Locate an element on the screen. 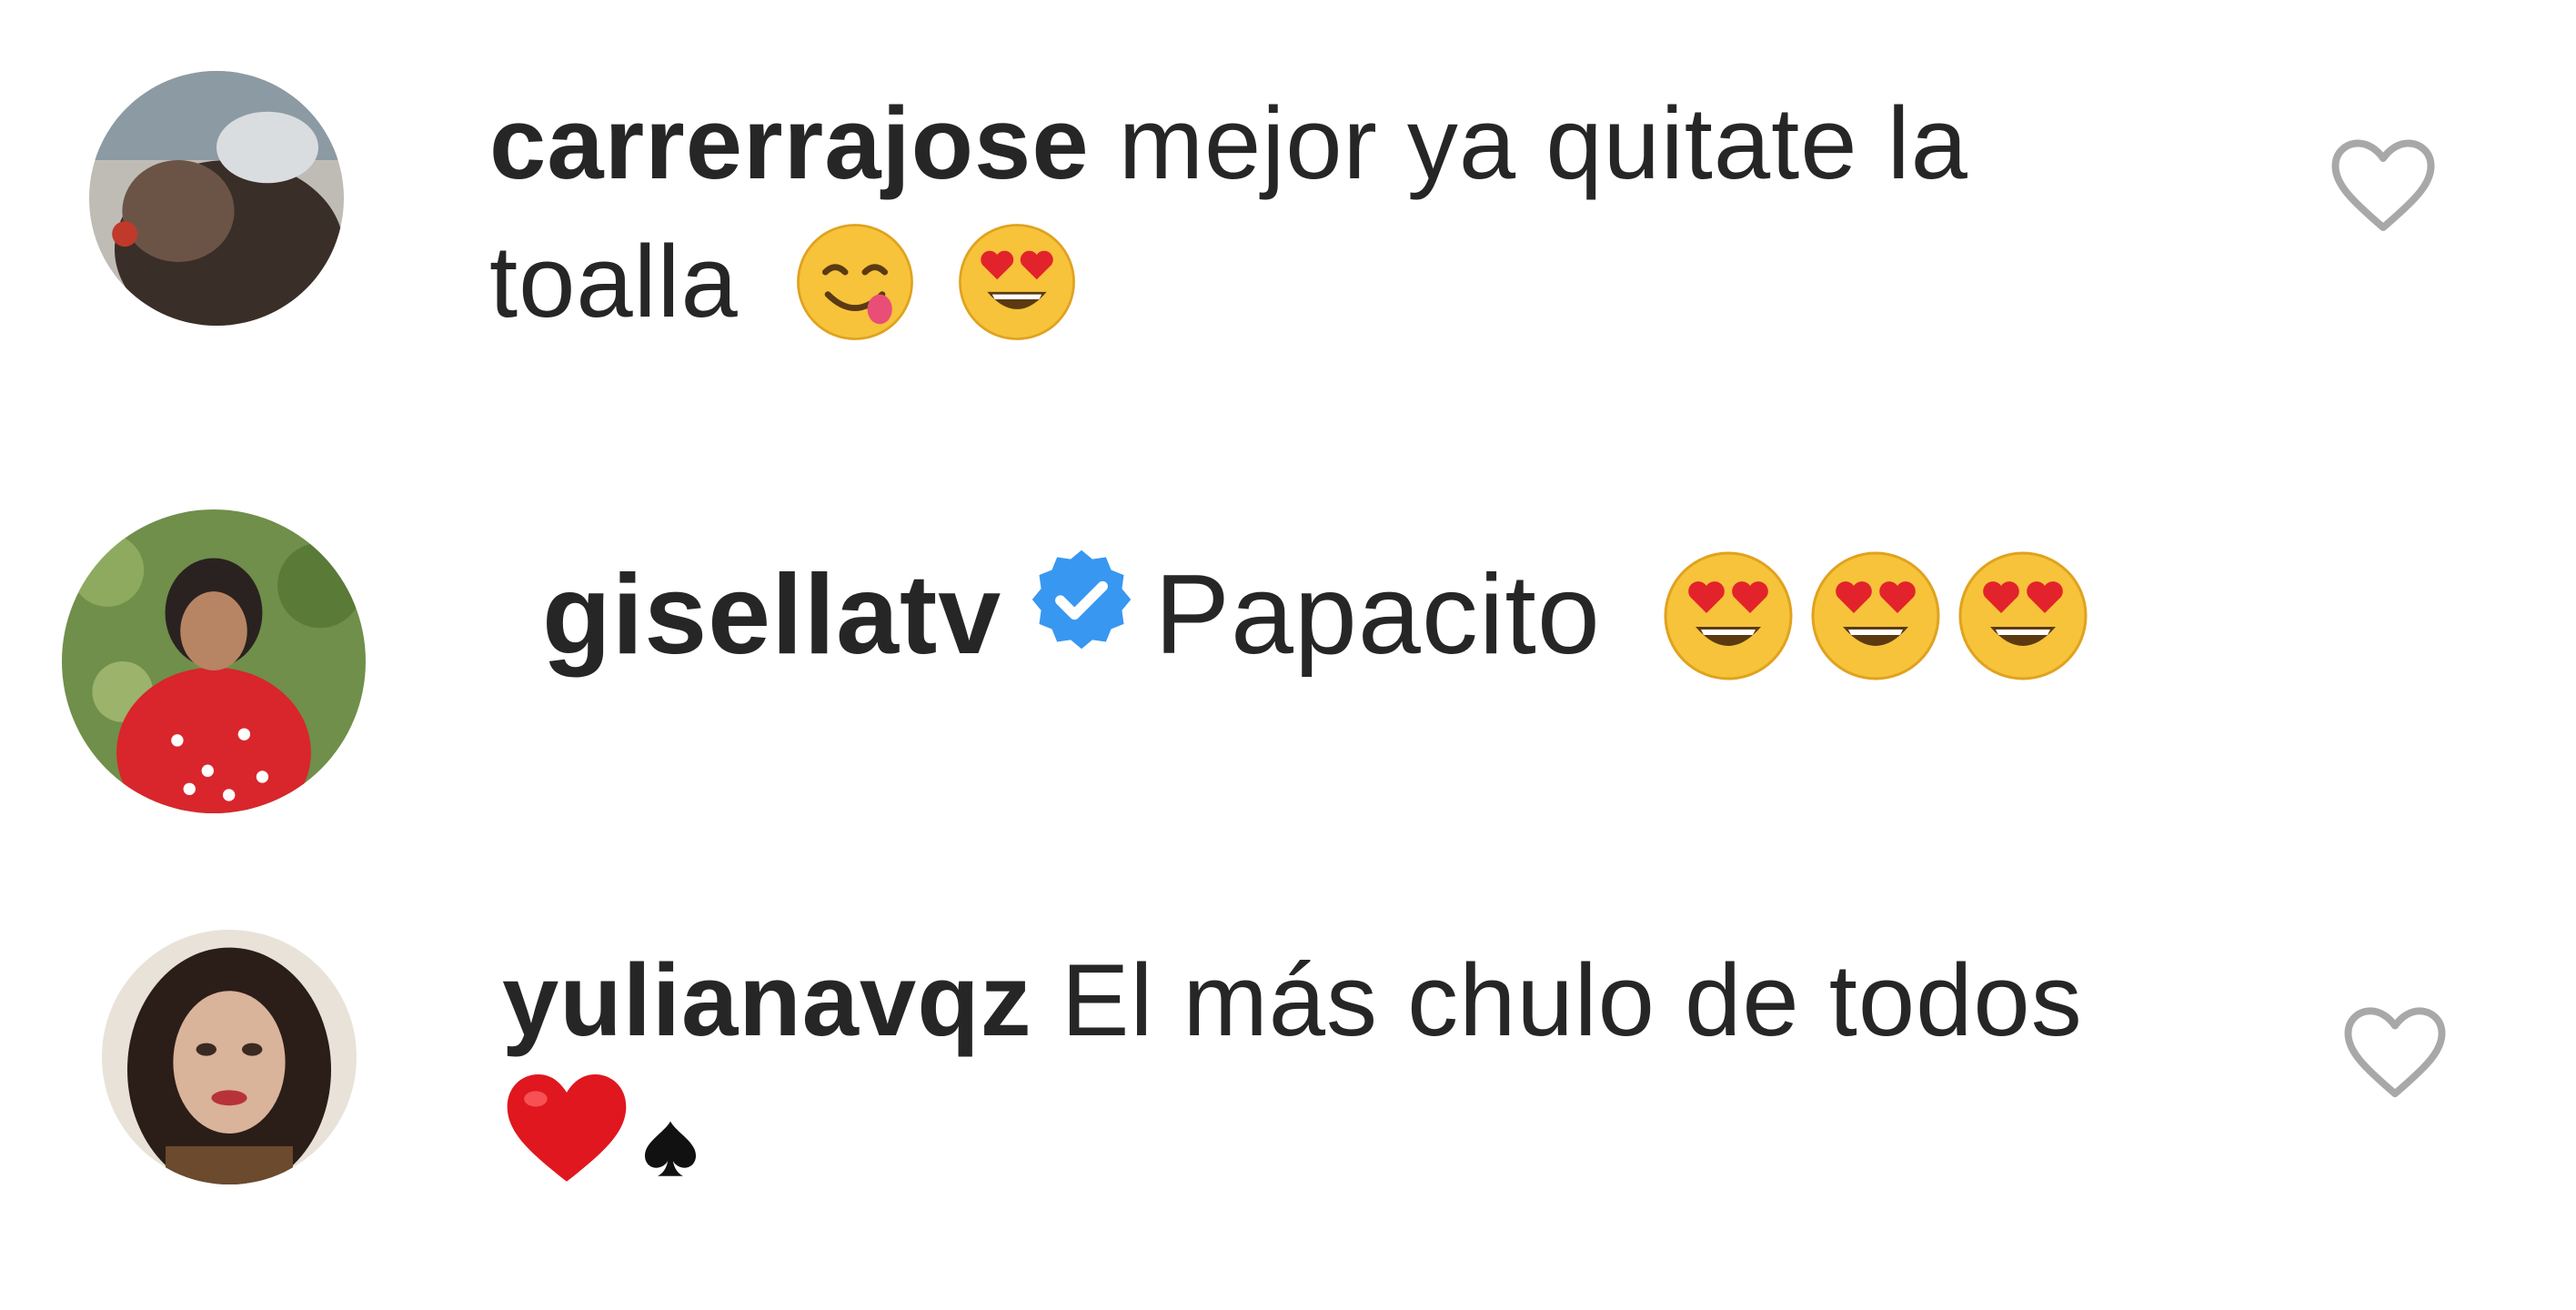  spade-suit-emoji is located at coordinates (670, 1148).